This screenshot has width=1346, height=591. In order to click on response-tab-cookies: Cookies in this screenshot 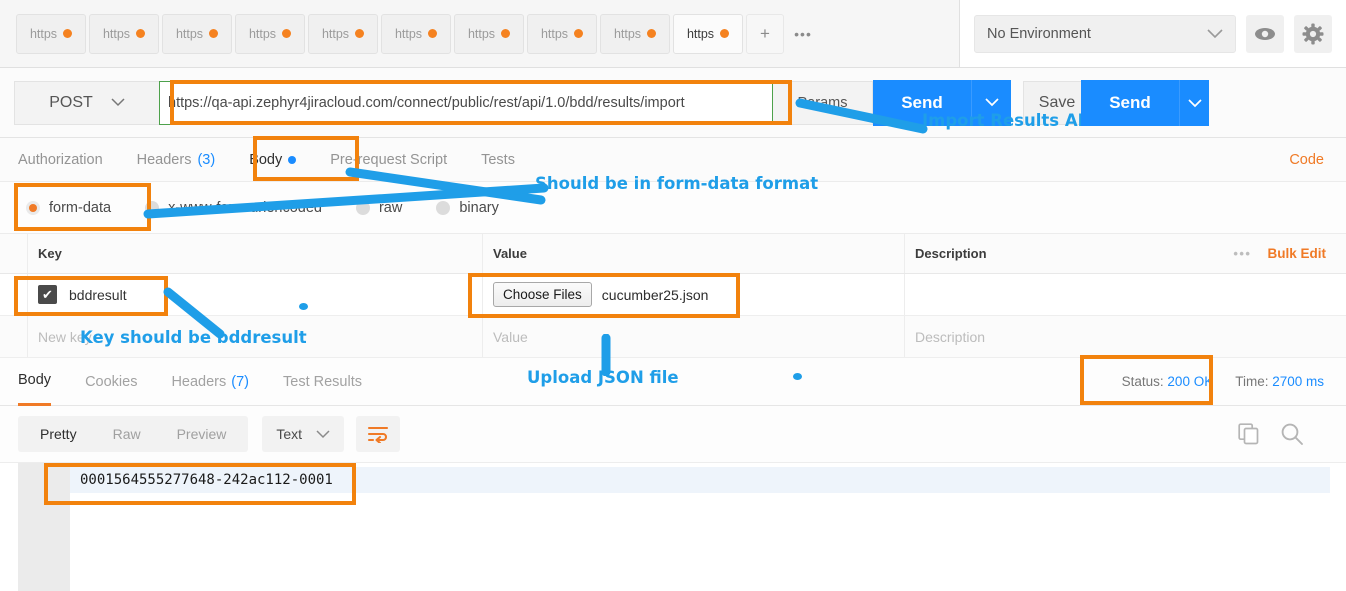, I will do `click(111, 382)`.